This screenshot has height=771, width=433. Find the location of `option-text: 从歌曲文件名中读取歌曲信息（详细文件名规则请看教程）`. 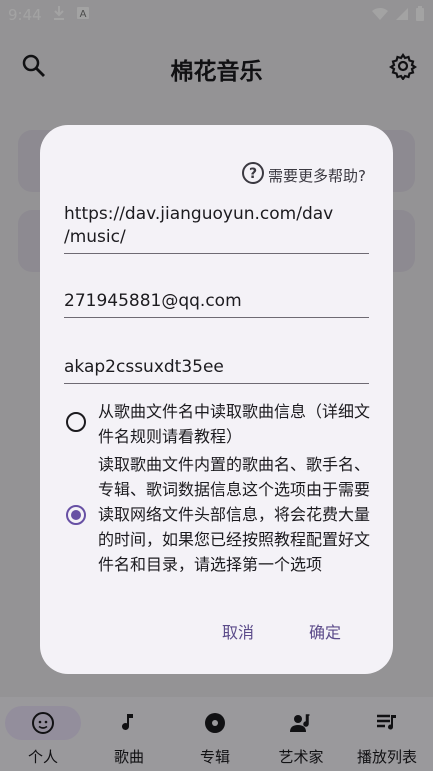

option-text: 从歌曲文件名中读取歌曲信息（详细文件名规则请看教程） is located at coordinates (234, 424).